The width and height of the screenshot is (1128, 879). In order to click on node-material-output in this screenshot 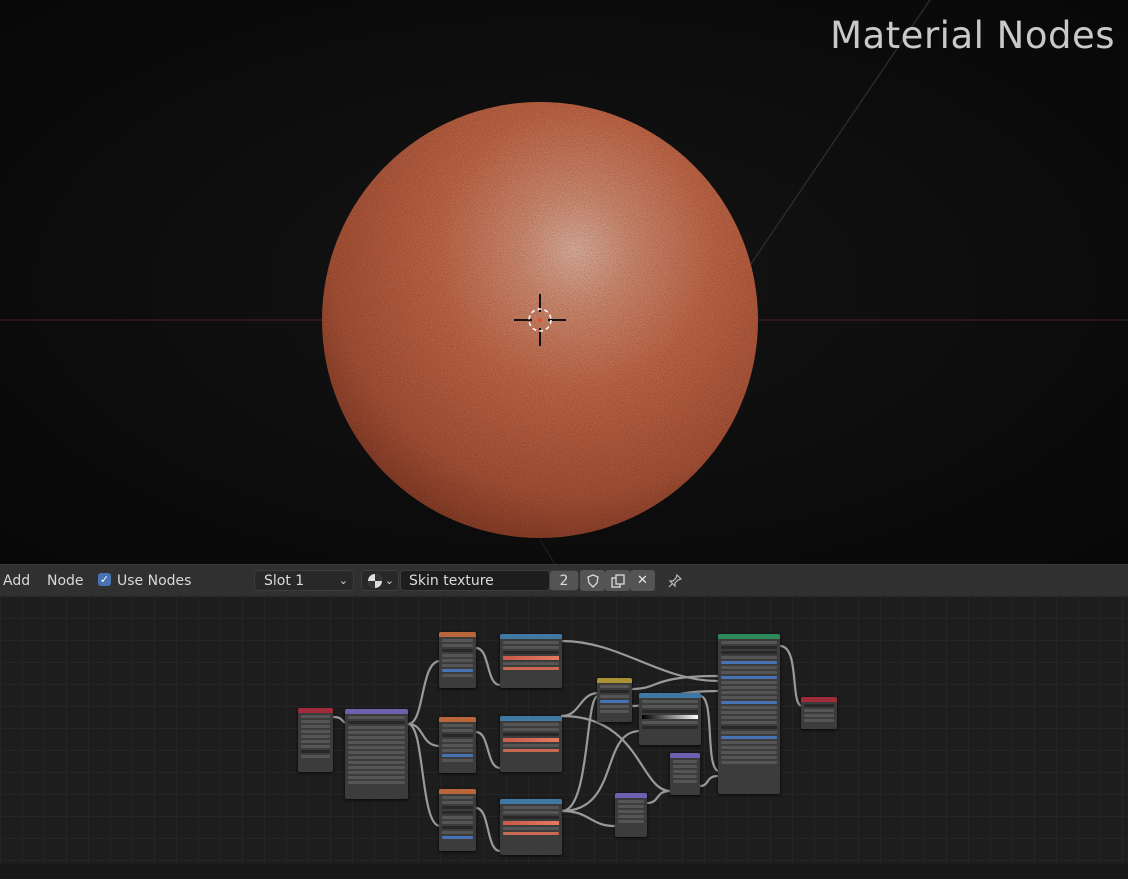, I will do `click(819, 713)`.